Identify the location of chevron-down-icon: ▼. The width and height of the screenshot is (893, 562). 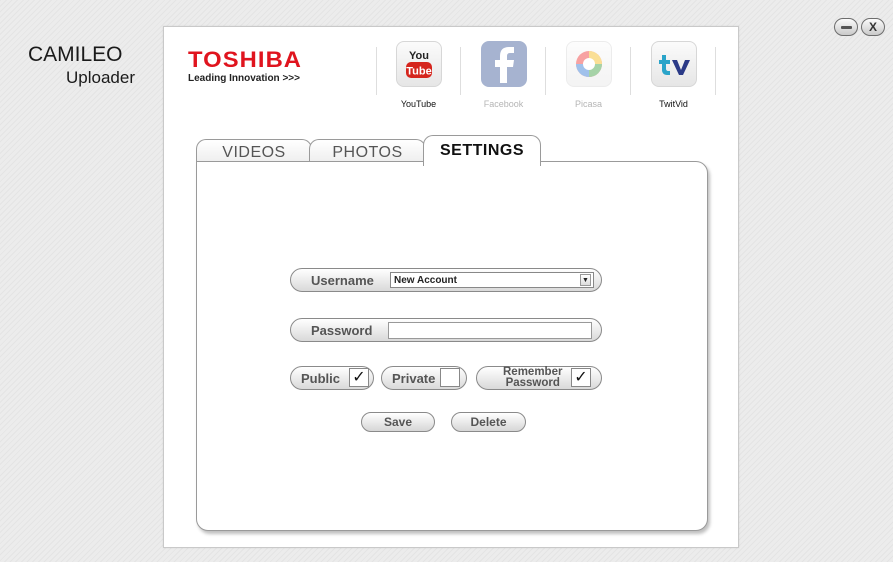
(585, 280).